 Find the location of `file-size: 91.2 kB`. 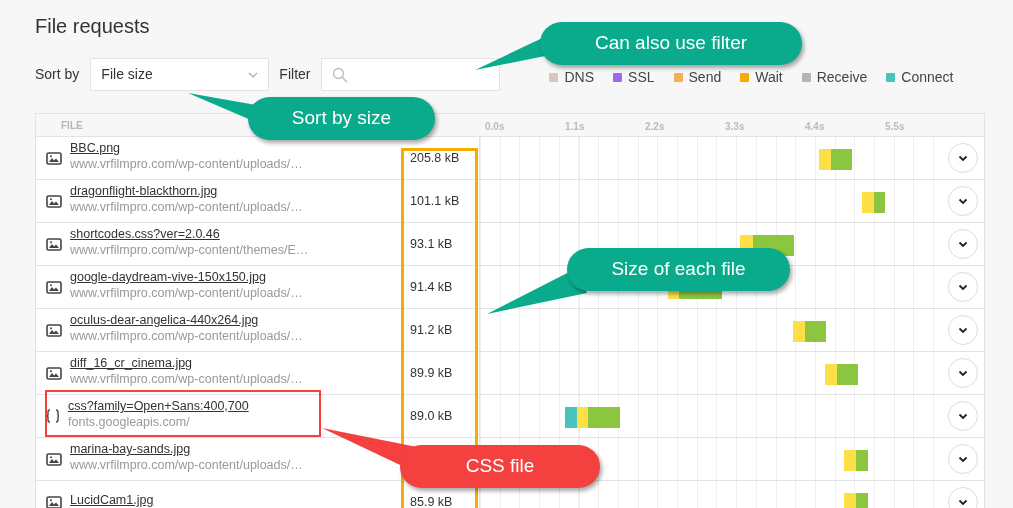

file-size: 91.2 kB is located at coordinates (431, 330).